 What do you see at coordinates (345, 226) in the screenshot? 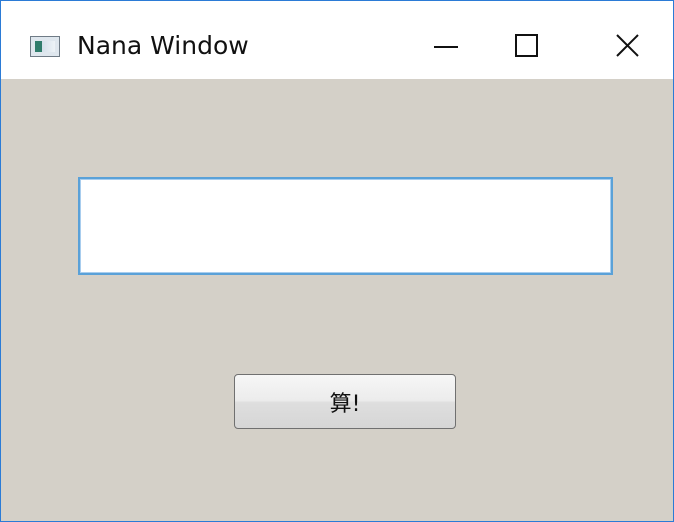
I see `expression-input` at bounding box center [345, 226].